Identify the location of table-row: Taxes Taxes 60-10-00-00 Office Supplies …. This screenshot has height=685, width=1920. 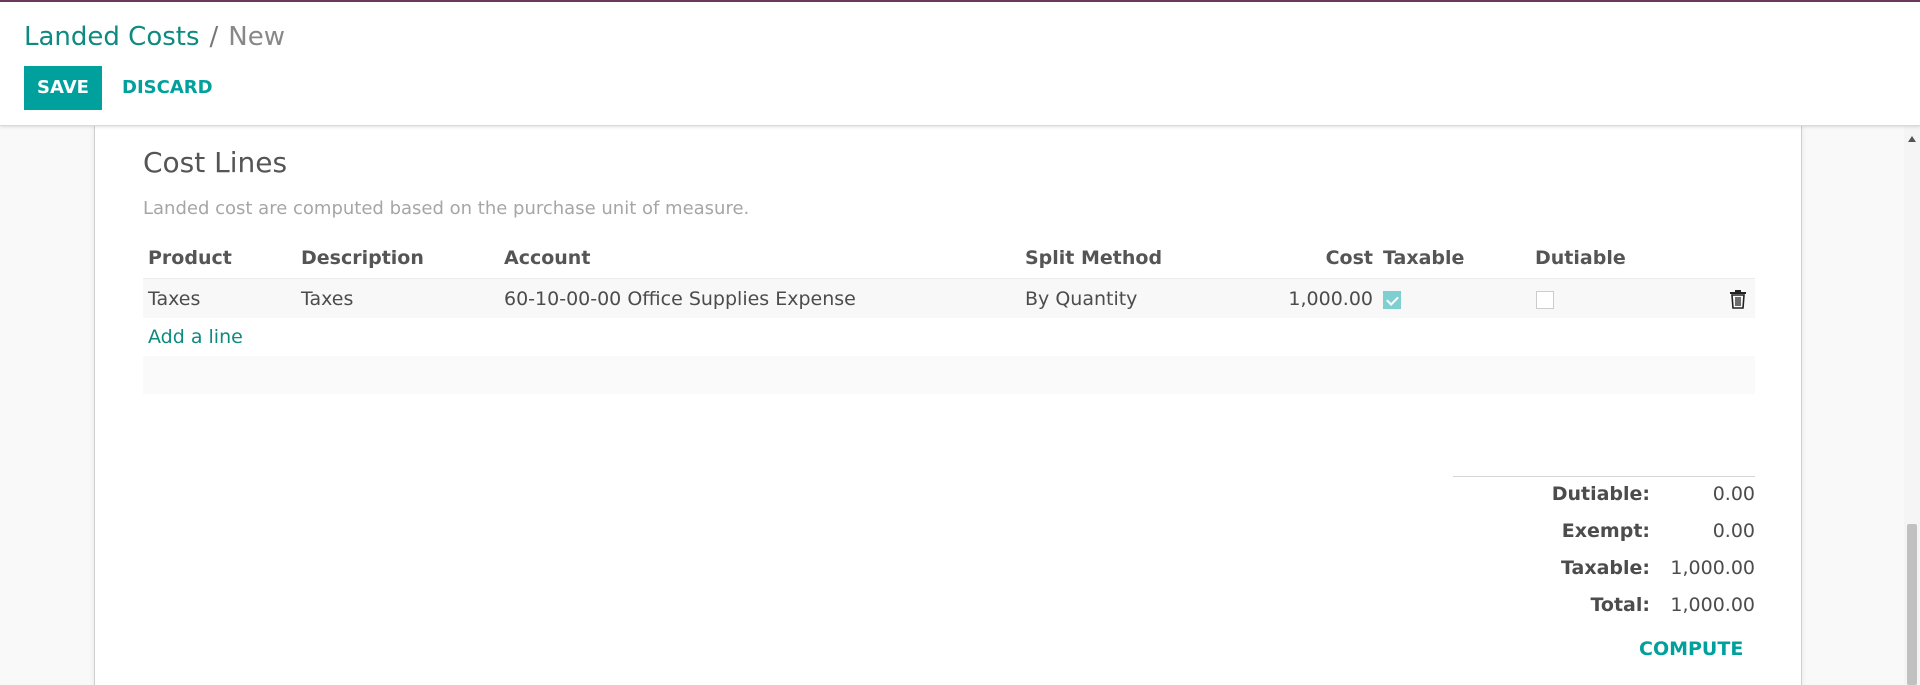
(949, 298).